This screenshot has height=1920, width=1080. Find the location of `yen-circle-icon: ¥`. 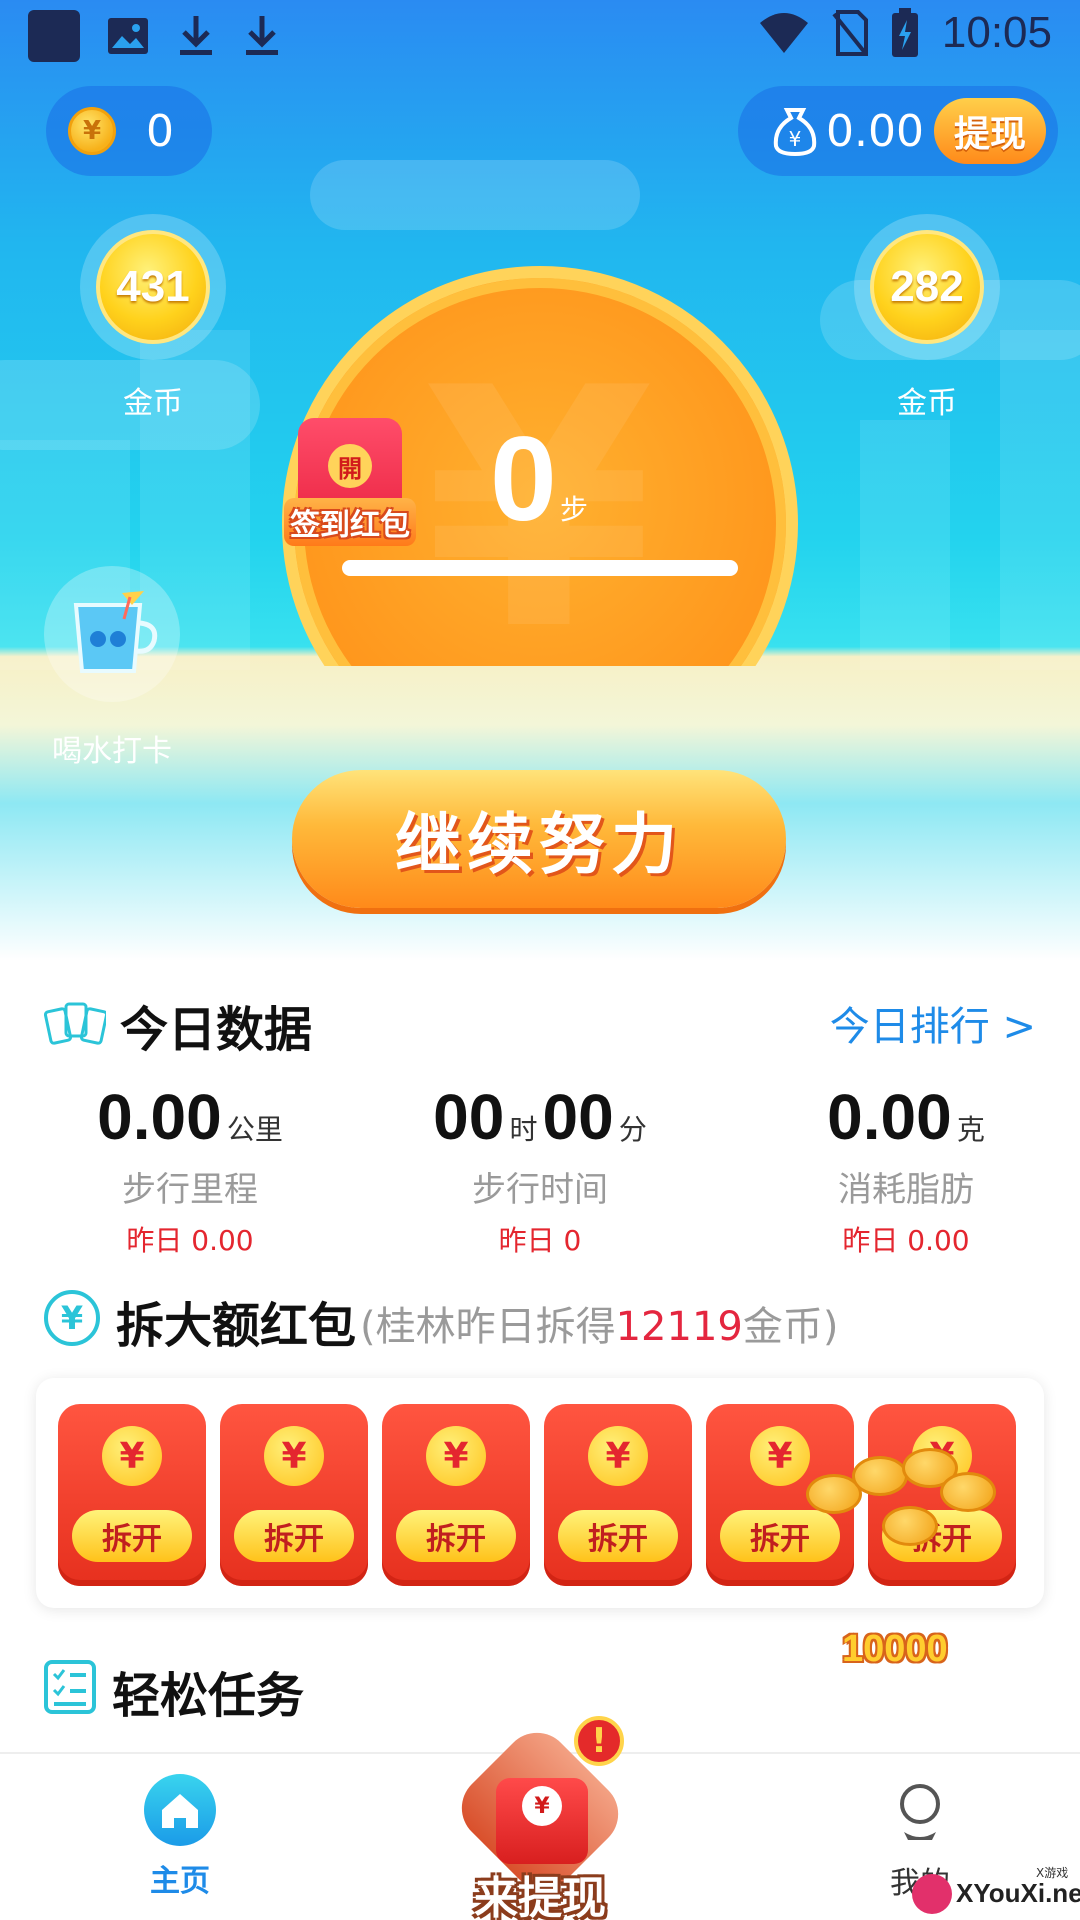

yen-circle-icon: ¥ is located at coordinates (72, 1318).